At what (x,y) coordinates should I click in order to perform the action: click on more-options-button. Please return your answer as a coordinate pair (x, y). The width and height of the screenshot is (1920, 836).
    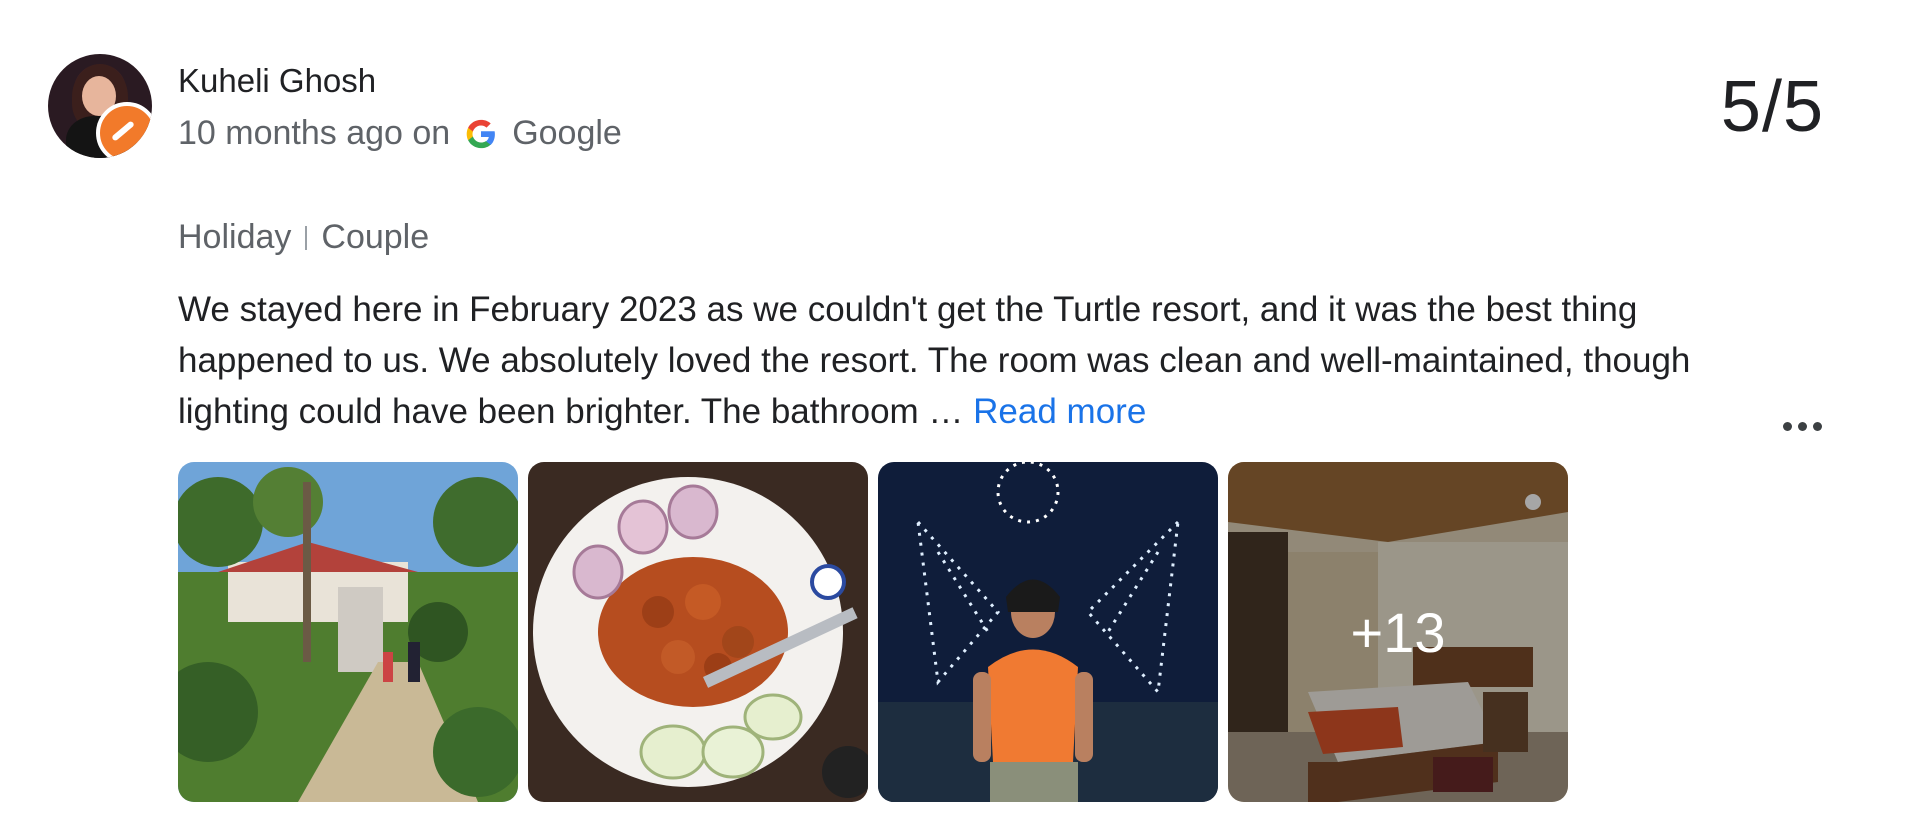
    Looking at the image, I should click on (1802, 426).